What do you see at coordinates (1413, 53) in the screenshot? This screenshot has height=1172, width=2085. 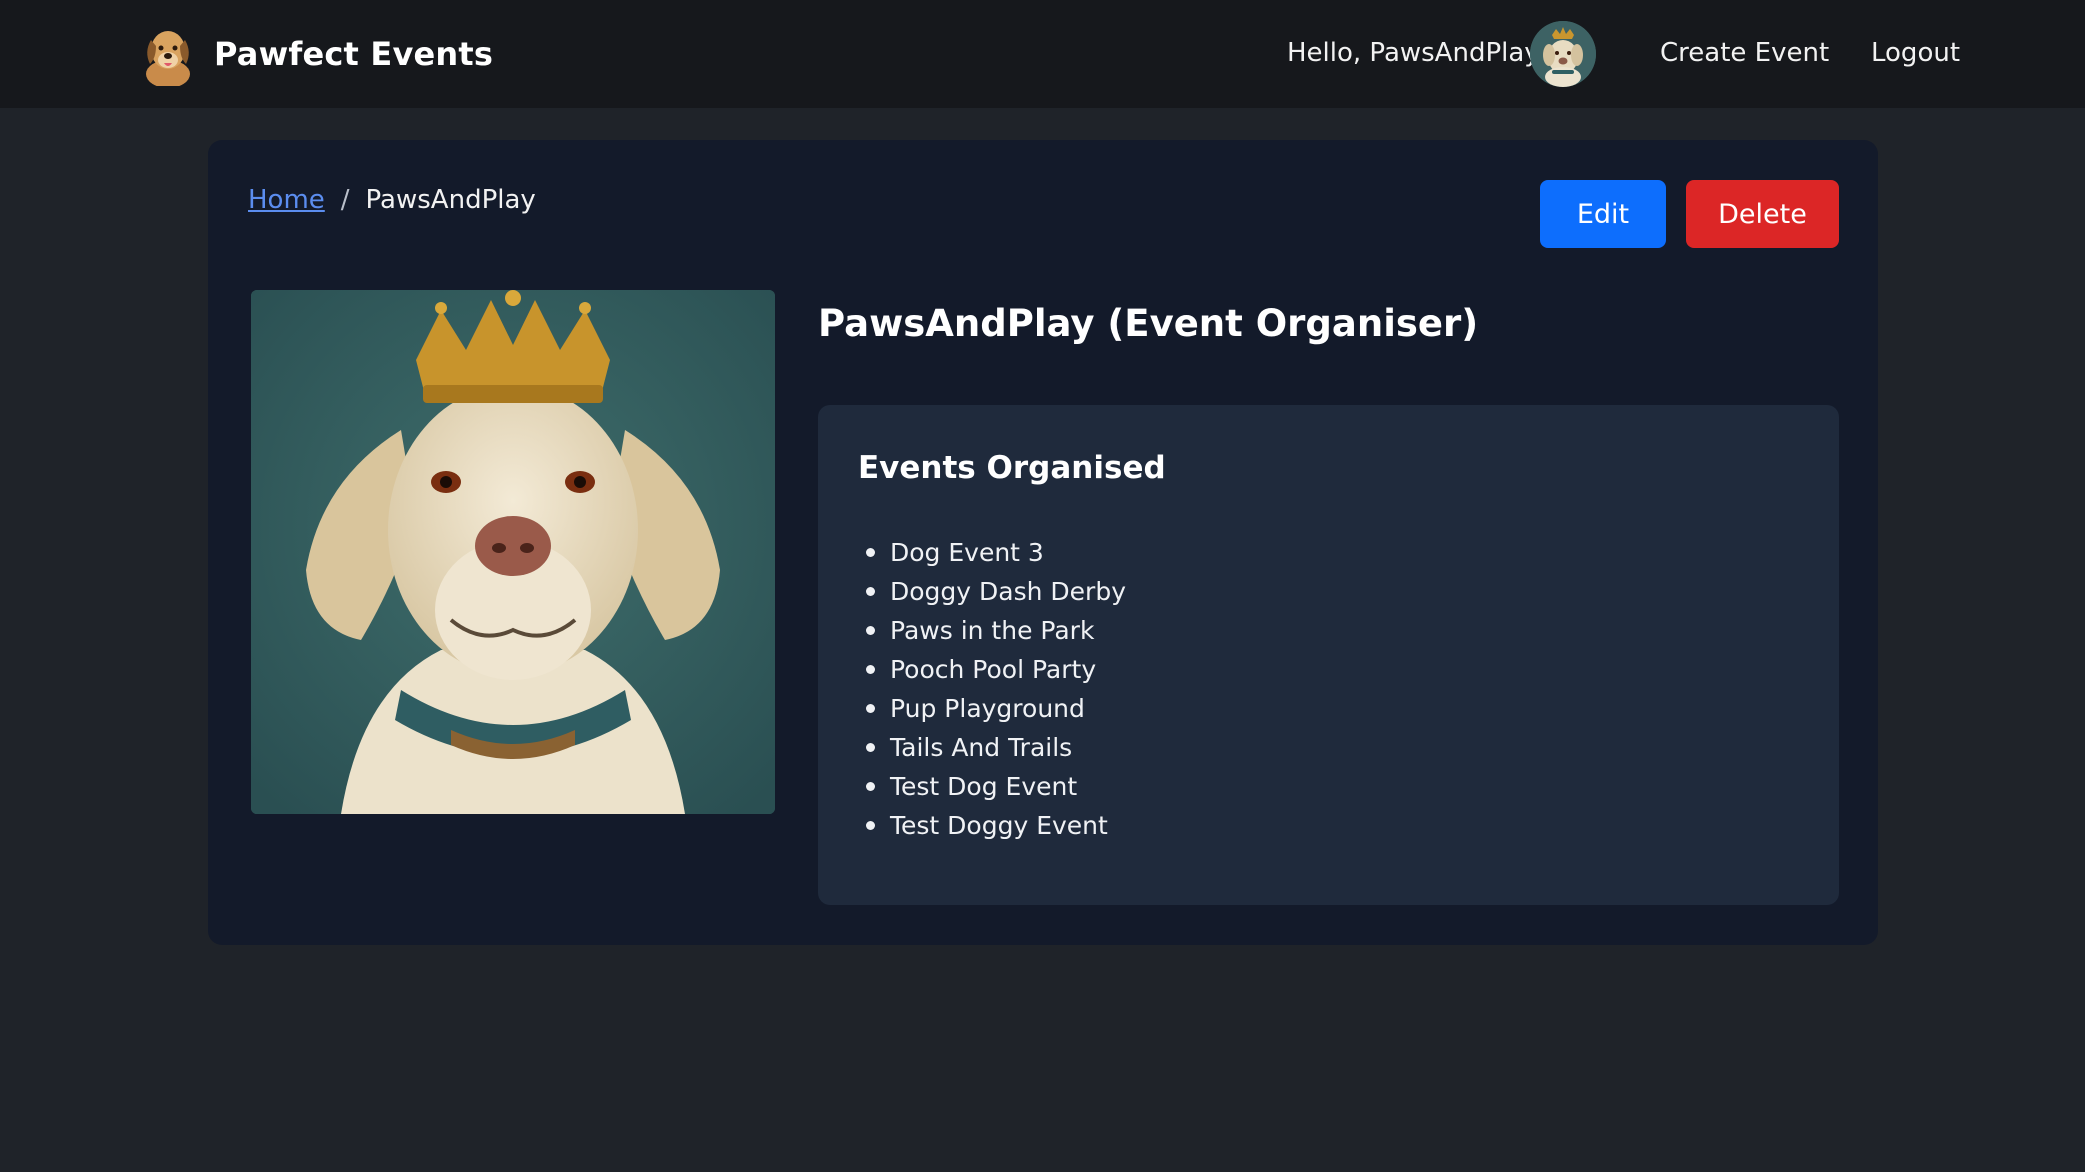 I see `user-greeting: Hello, PawsAndPlay` at bounding box center [1413, 53].